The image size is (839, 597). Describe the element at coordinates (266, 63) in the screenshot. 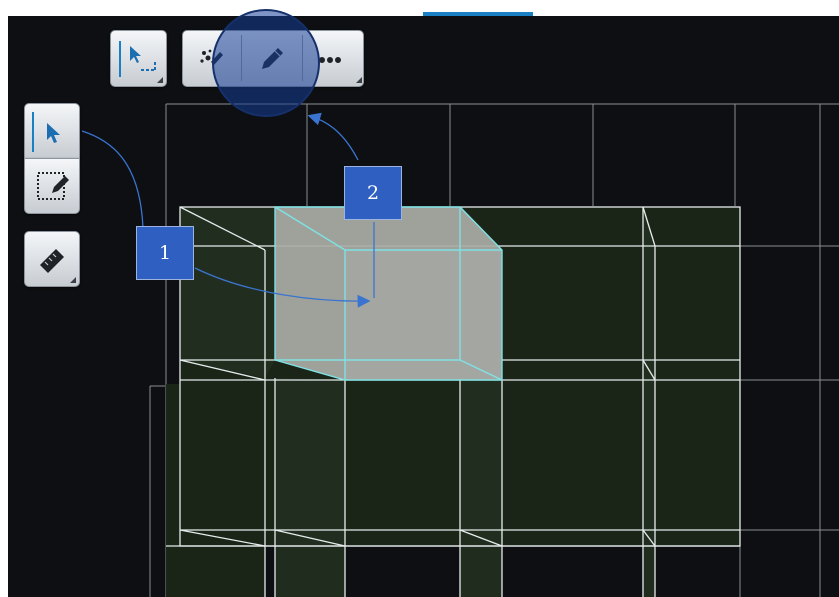

I see `magnifier-highlight` at that location.